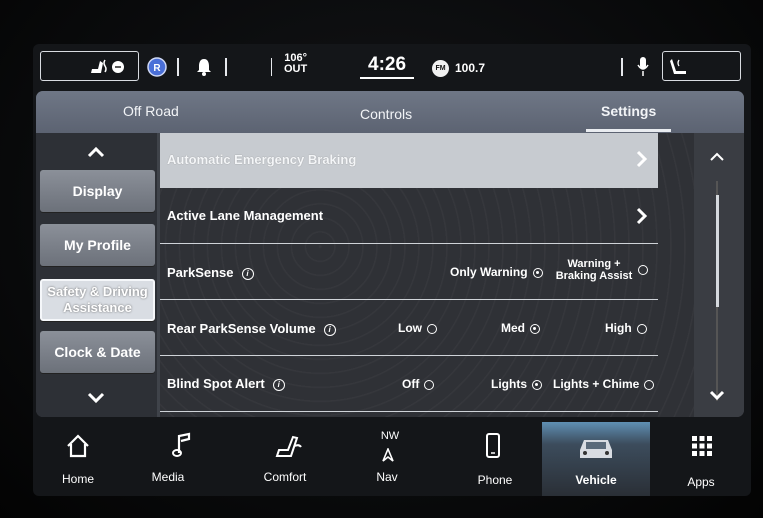 The height and width of the screenshot is (518, 763). I want to click on apps-grid-icon, so click(702, 446).